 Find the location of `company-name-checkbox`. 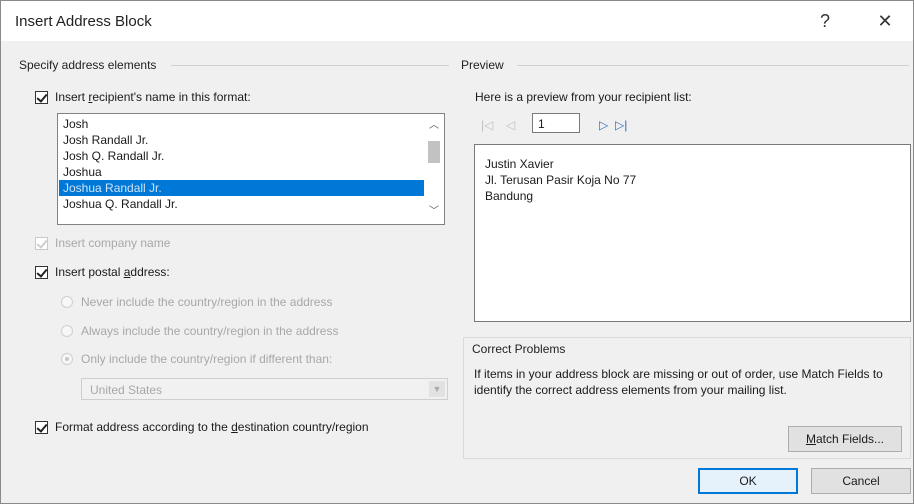

company-name-checkbox is located at coordinates (41, 243).